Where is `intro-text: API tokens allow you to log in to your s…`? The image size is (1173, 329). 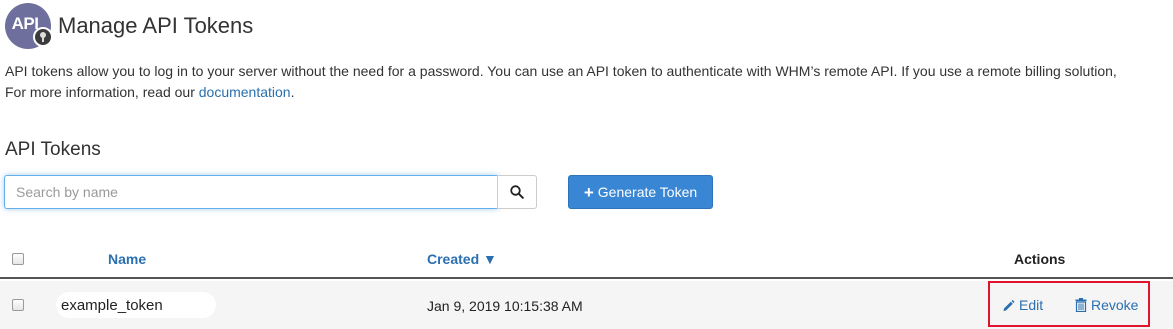
intro-text: API tokens allow you to log in to your s… is located at coordinates (589, 82).